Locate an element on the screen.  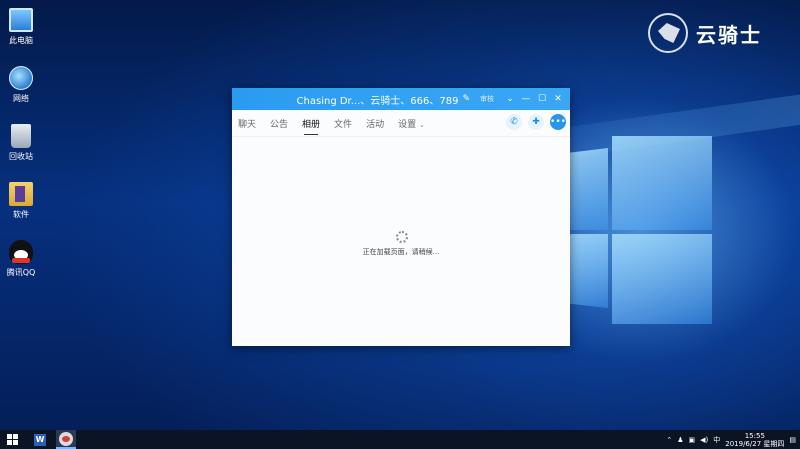
desktop-icon-software: 软件 is located at coordinates (21, 201).